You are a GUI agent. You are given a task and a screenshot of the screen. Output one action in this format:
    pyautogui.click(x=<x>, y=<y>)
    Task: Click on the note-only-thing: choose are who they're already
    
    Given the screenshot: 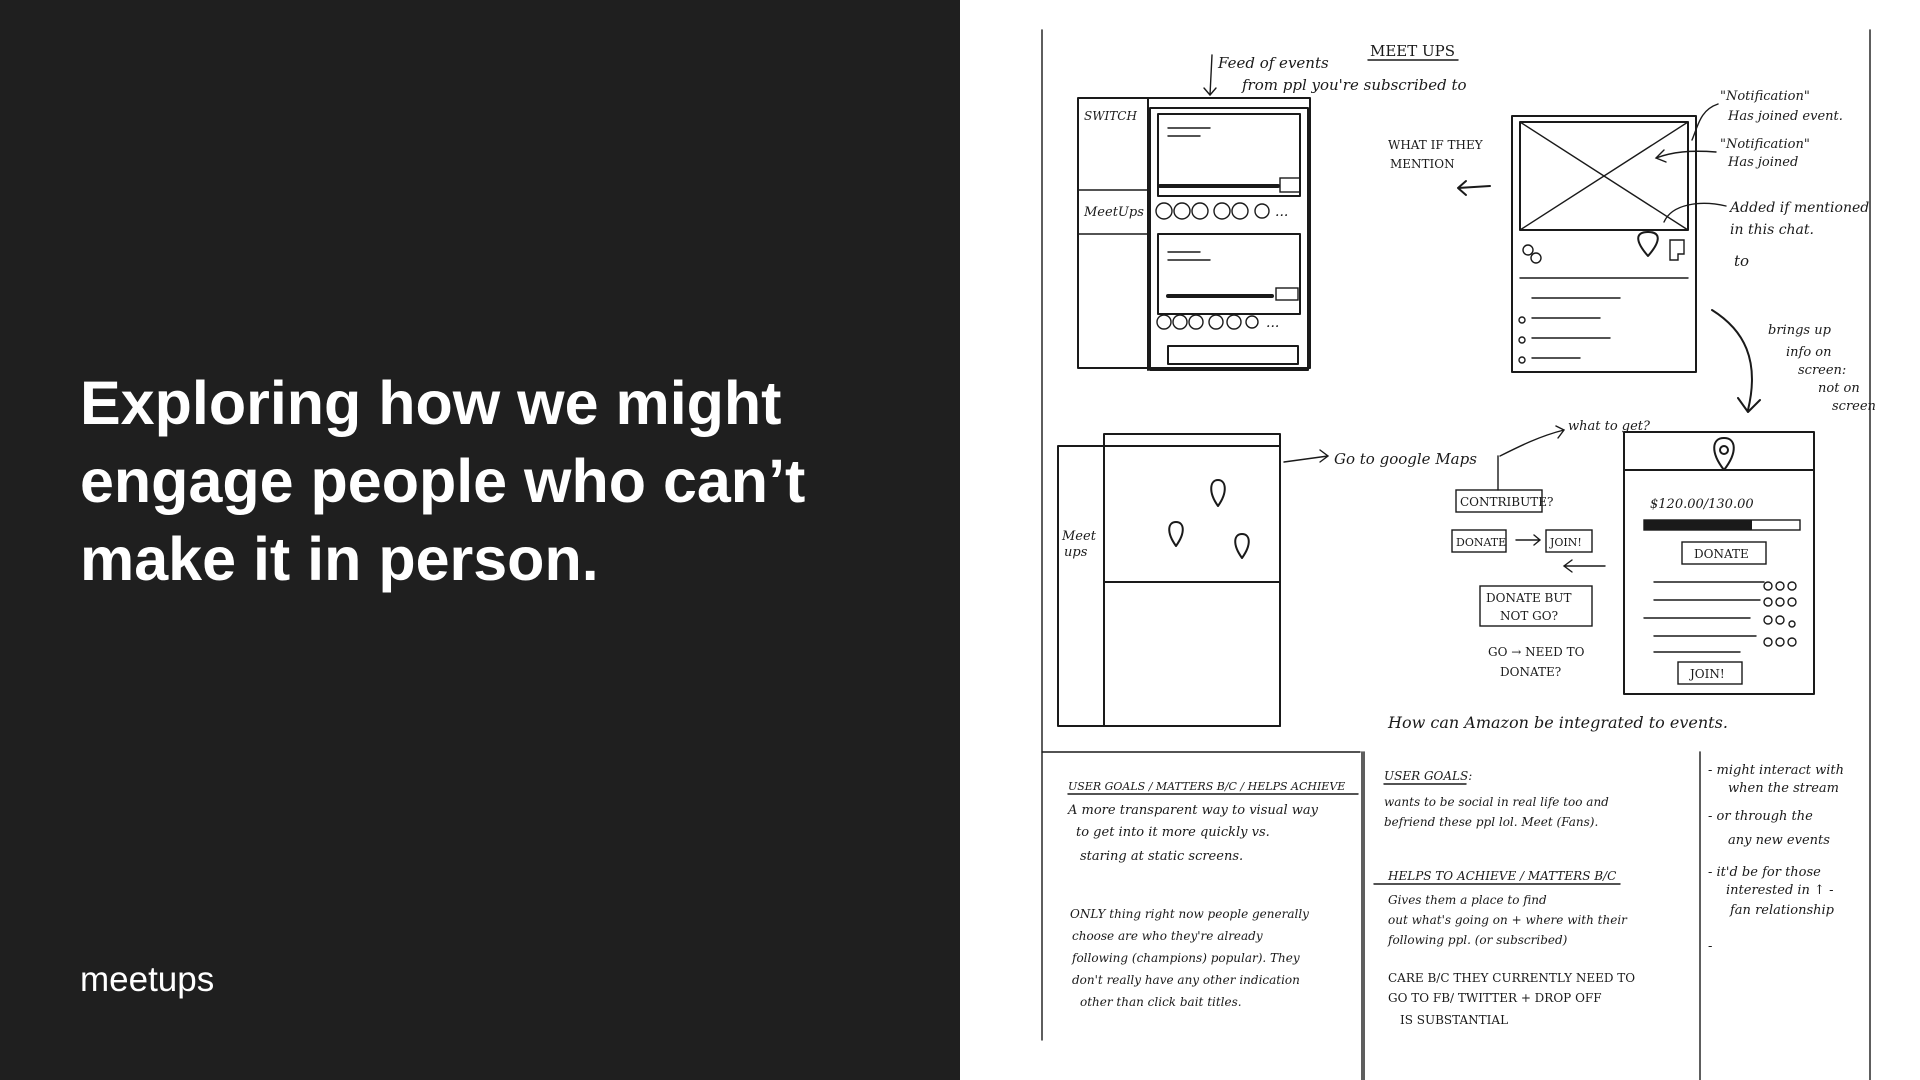 What is the action you would take?
    pyautogui.click(x=1167, y=936)
    